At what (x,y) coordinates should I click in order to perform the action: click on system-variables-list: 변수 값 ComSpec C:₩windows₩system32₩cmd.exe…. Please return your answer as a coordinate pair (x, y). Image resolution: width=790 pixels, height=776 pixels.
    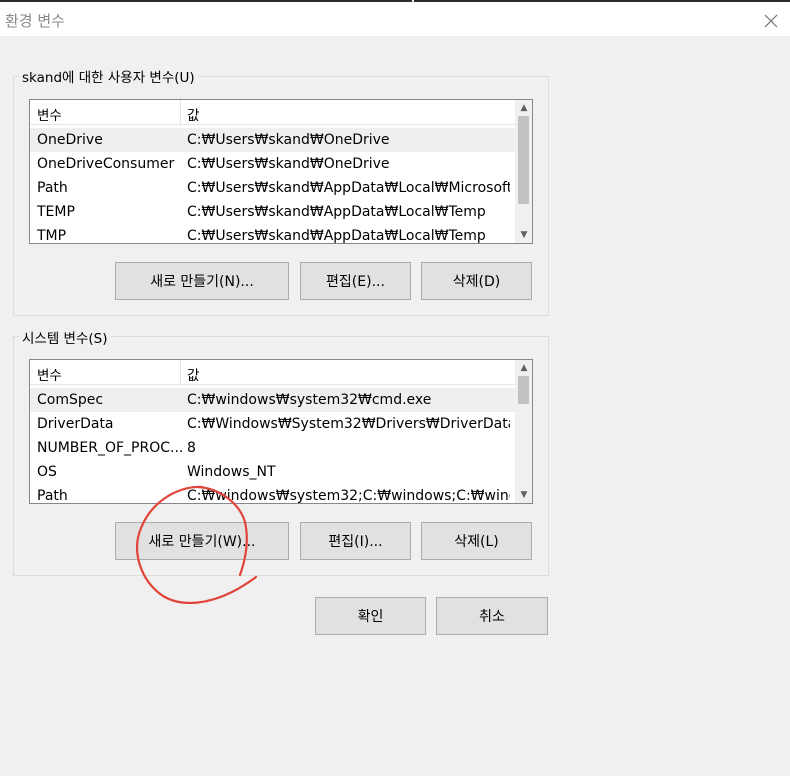
    Looking at the image, I should click on (281, 431).